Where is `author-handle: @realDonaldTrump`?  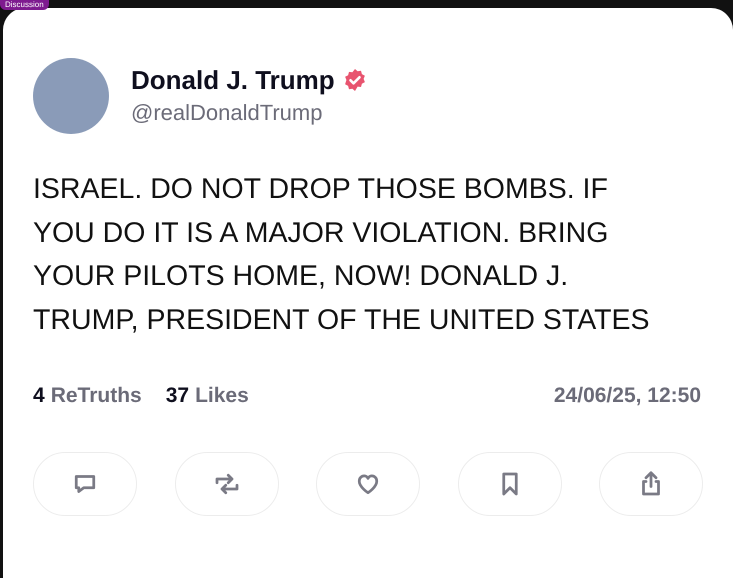
author-handle: @realDonaldTrump is located at coordinates (249, 113).